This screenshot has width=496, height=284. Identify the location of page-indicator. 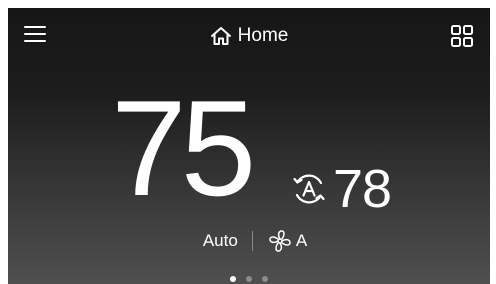
(249, 279).